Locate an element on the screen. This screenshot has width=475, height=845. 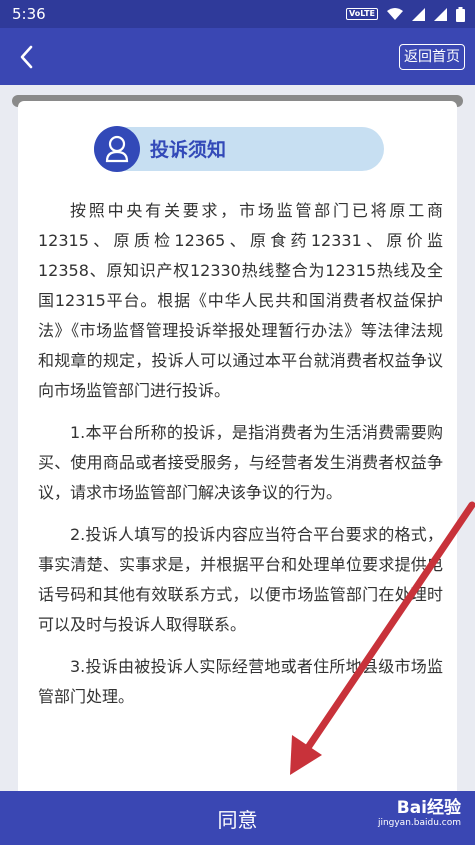
watermark-url: jingyan.baidu.com is located at coordinates (419, 823).